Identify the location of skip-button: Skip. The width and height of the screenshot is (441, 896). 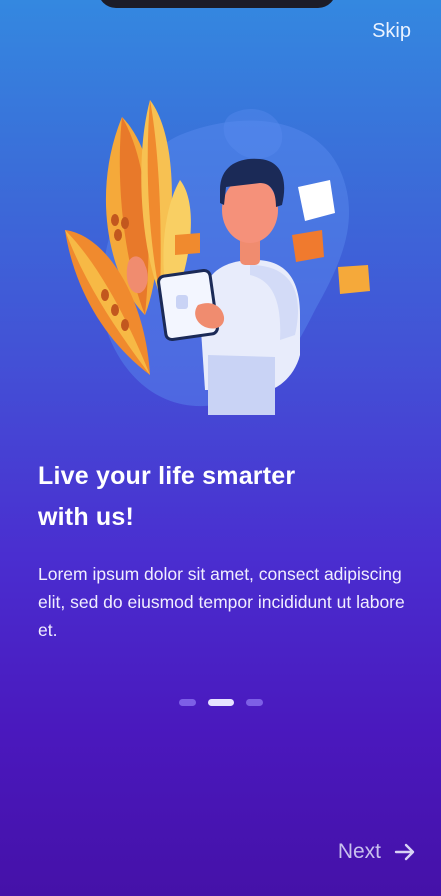
(391, 31).